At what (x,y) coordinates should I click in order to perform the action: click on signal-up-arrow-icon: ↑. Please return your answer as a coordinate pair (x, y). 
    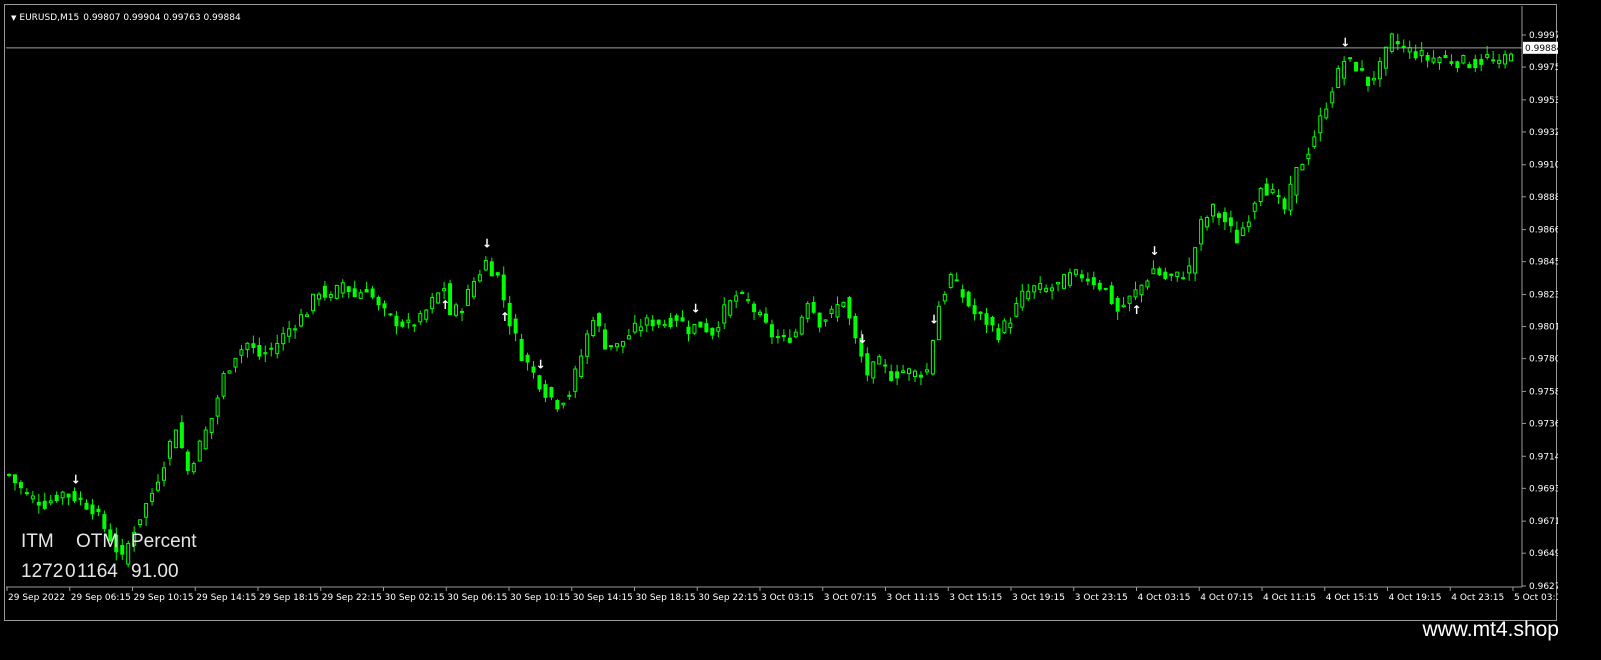
    Looking at the image, I should click on (445, 305).